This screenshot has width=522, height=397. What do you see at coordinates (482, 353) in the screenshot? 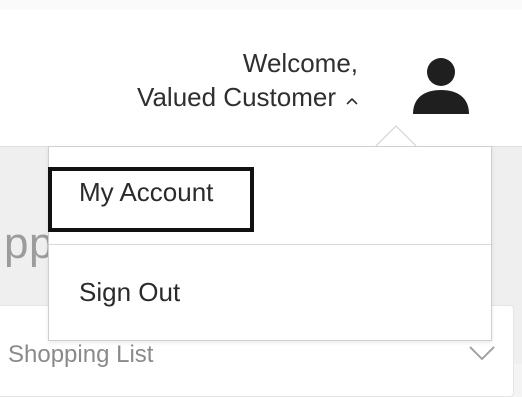
I see `chevron-down-icon` at bounding box center [482, 353].